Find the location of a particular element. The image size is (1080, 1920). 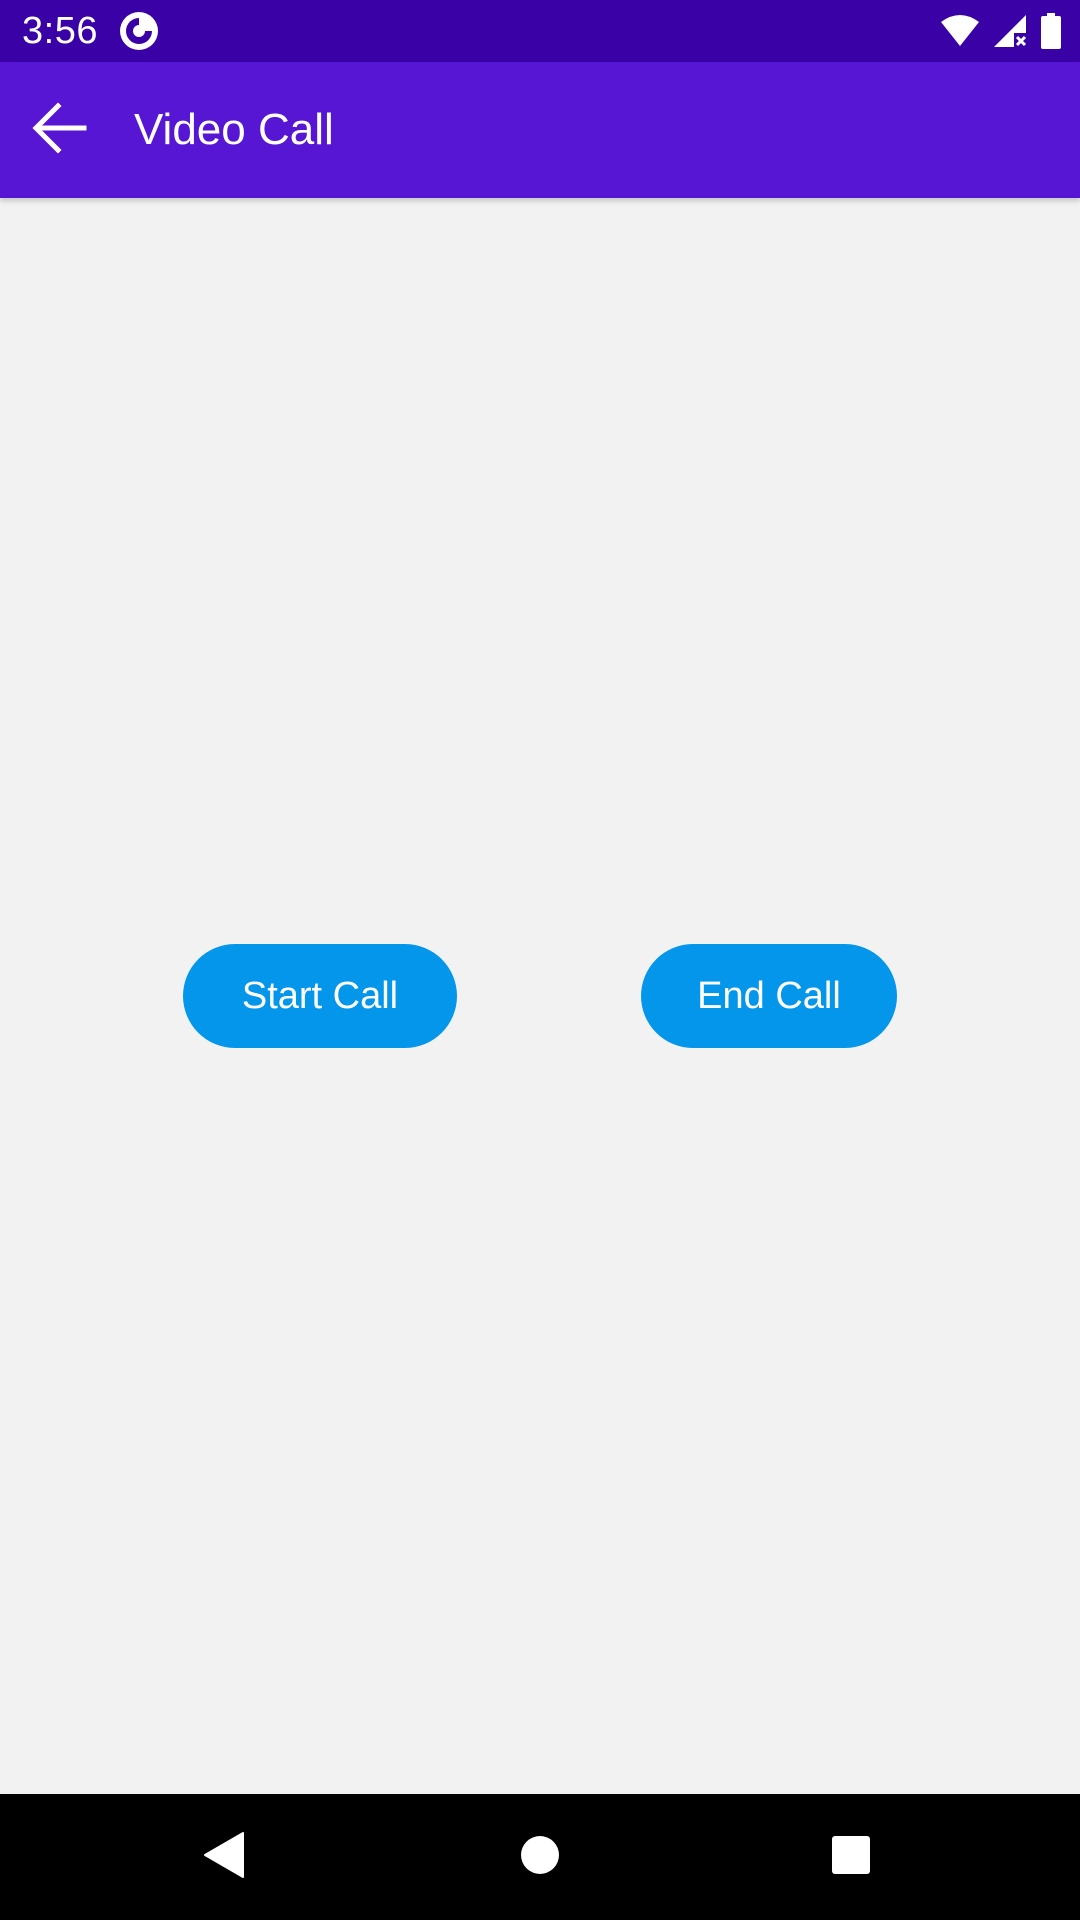

nav-back-button is located at coordinates (225, 1857).